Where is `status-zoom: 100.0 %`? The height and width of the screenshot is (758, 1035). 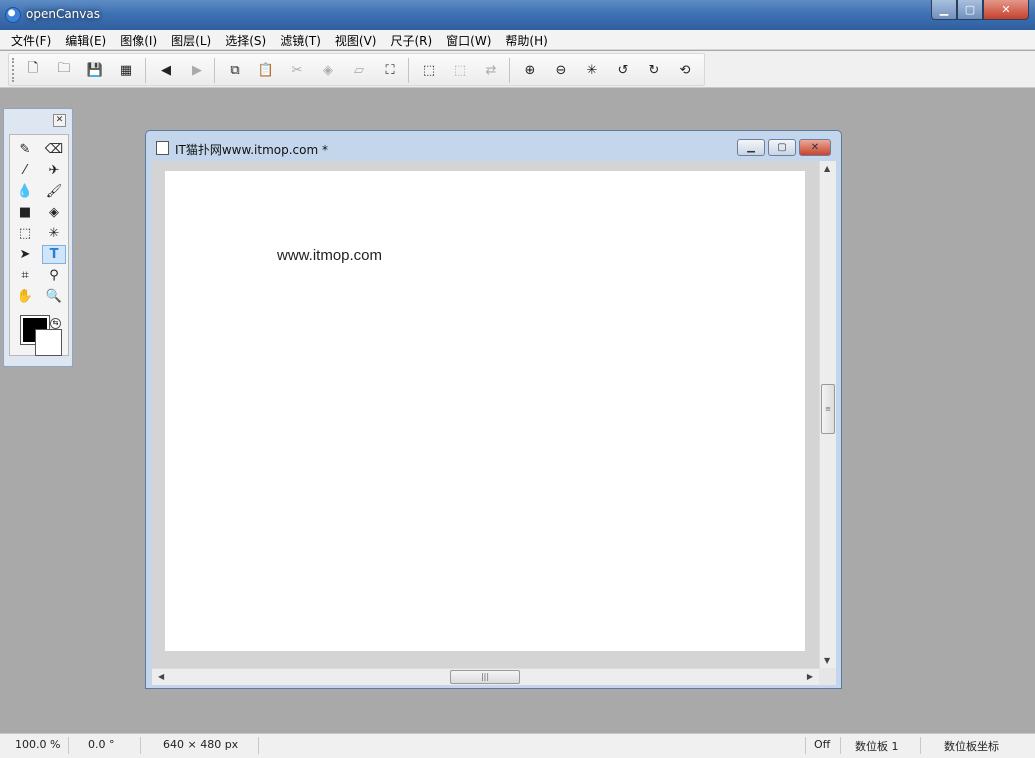
status-zoom: 100.0 % is located at coordinates (38, 744).